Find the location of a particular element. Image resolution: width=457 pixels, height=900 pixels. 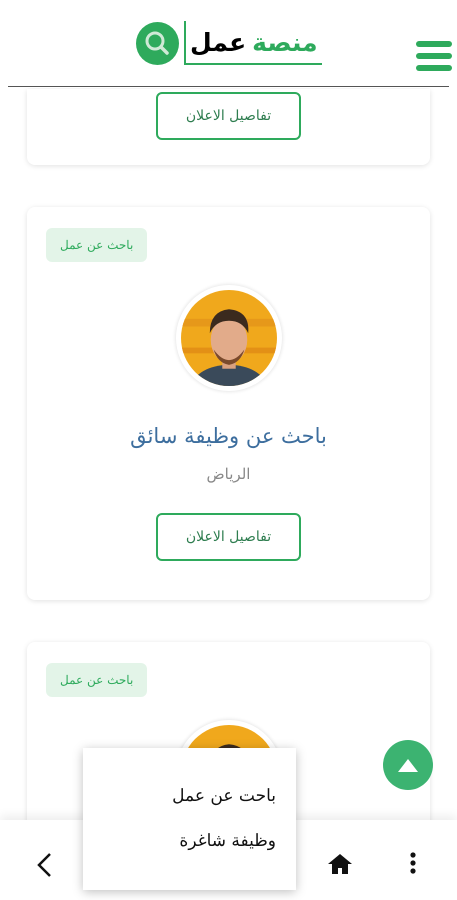

home-icon is located at coordinates (340, 864).